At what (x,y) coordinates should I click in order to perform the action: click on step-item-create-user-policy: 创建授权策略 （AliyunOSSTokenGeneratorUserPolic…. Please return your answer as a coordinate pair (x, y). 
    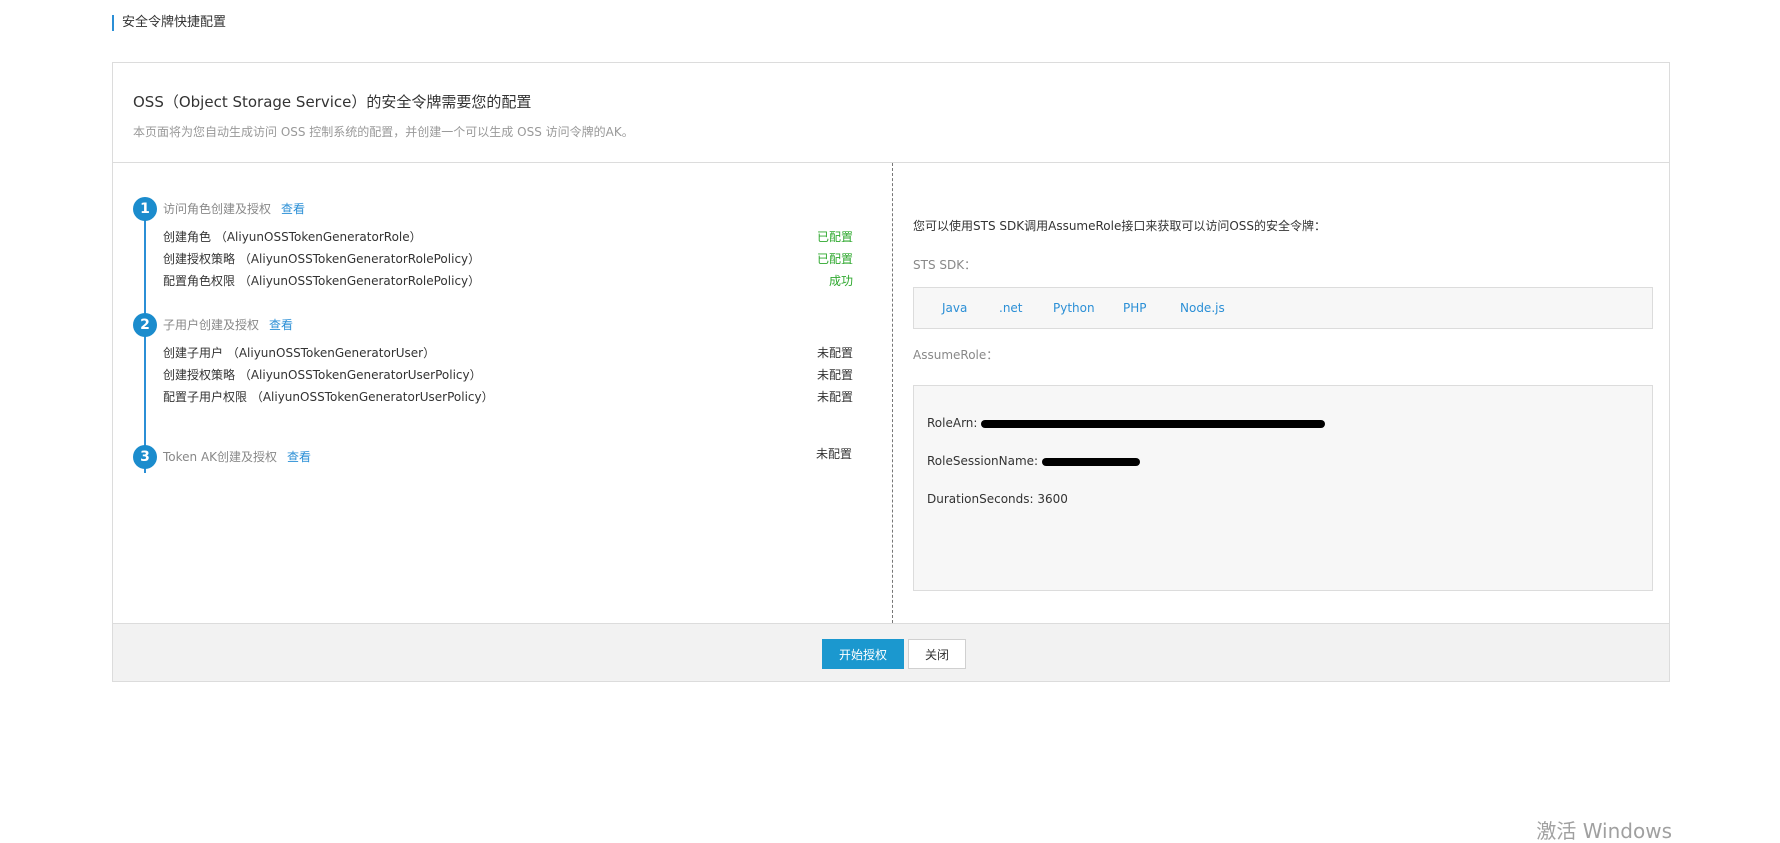
    Looking at the image, I should click on (508, 375).